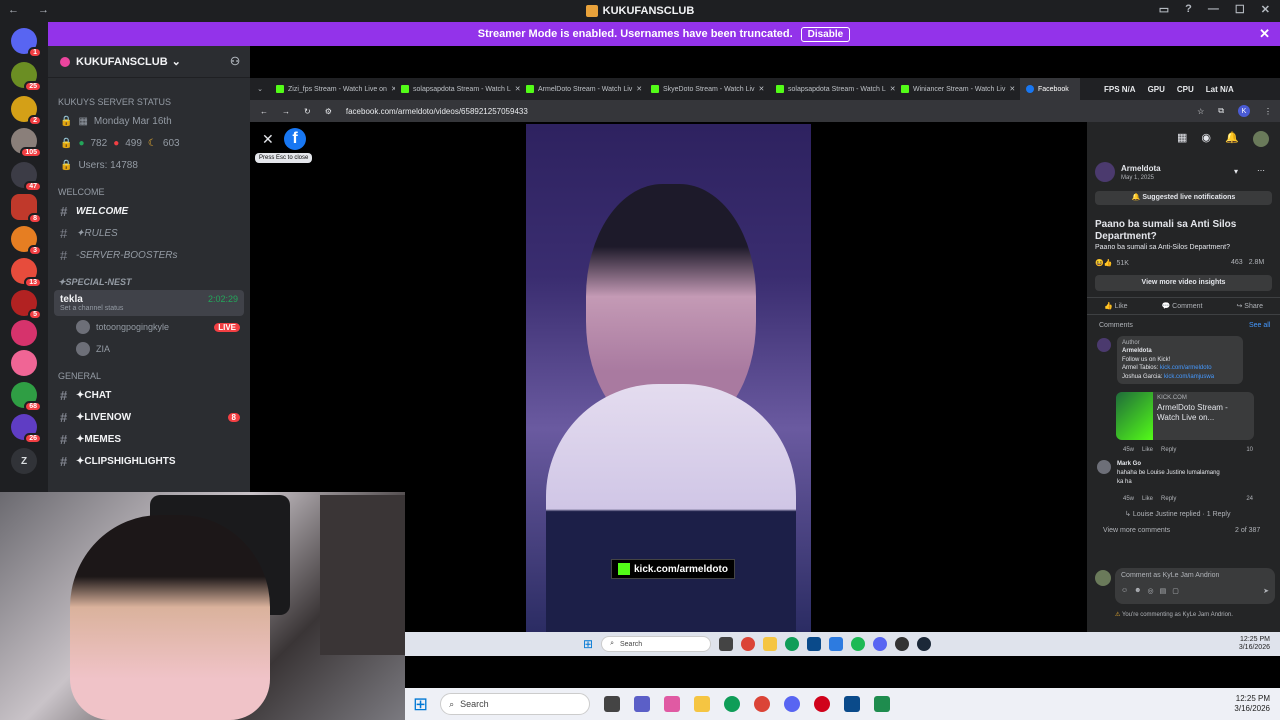 The width and height of the screenshot is (1280, 720). What do you see at coordinates (149, 282) in the screenshot?
I see `category-nest: ✦Special-Nest` at bounding box center [149, 282].